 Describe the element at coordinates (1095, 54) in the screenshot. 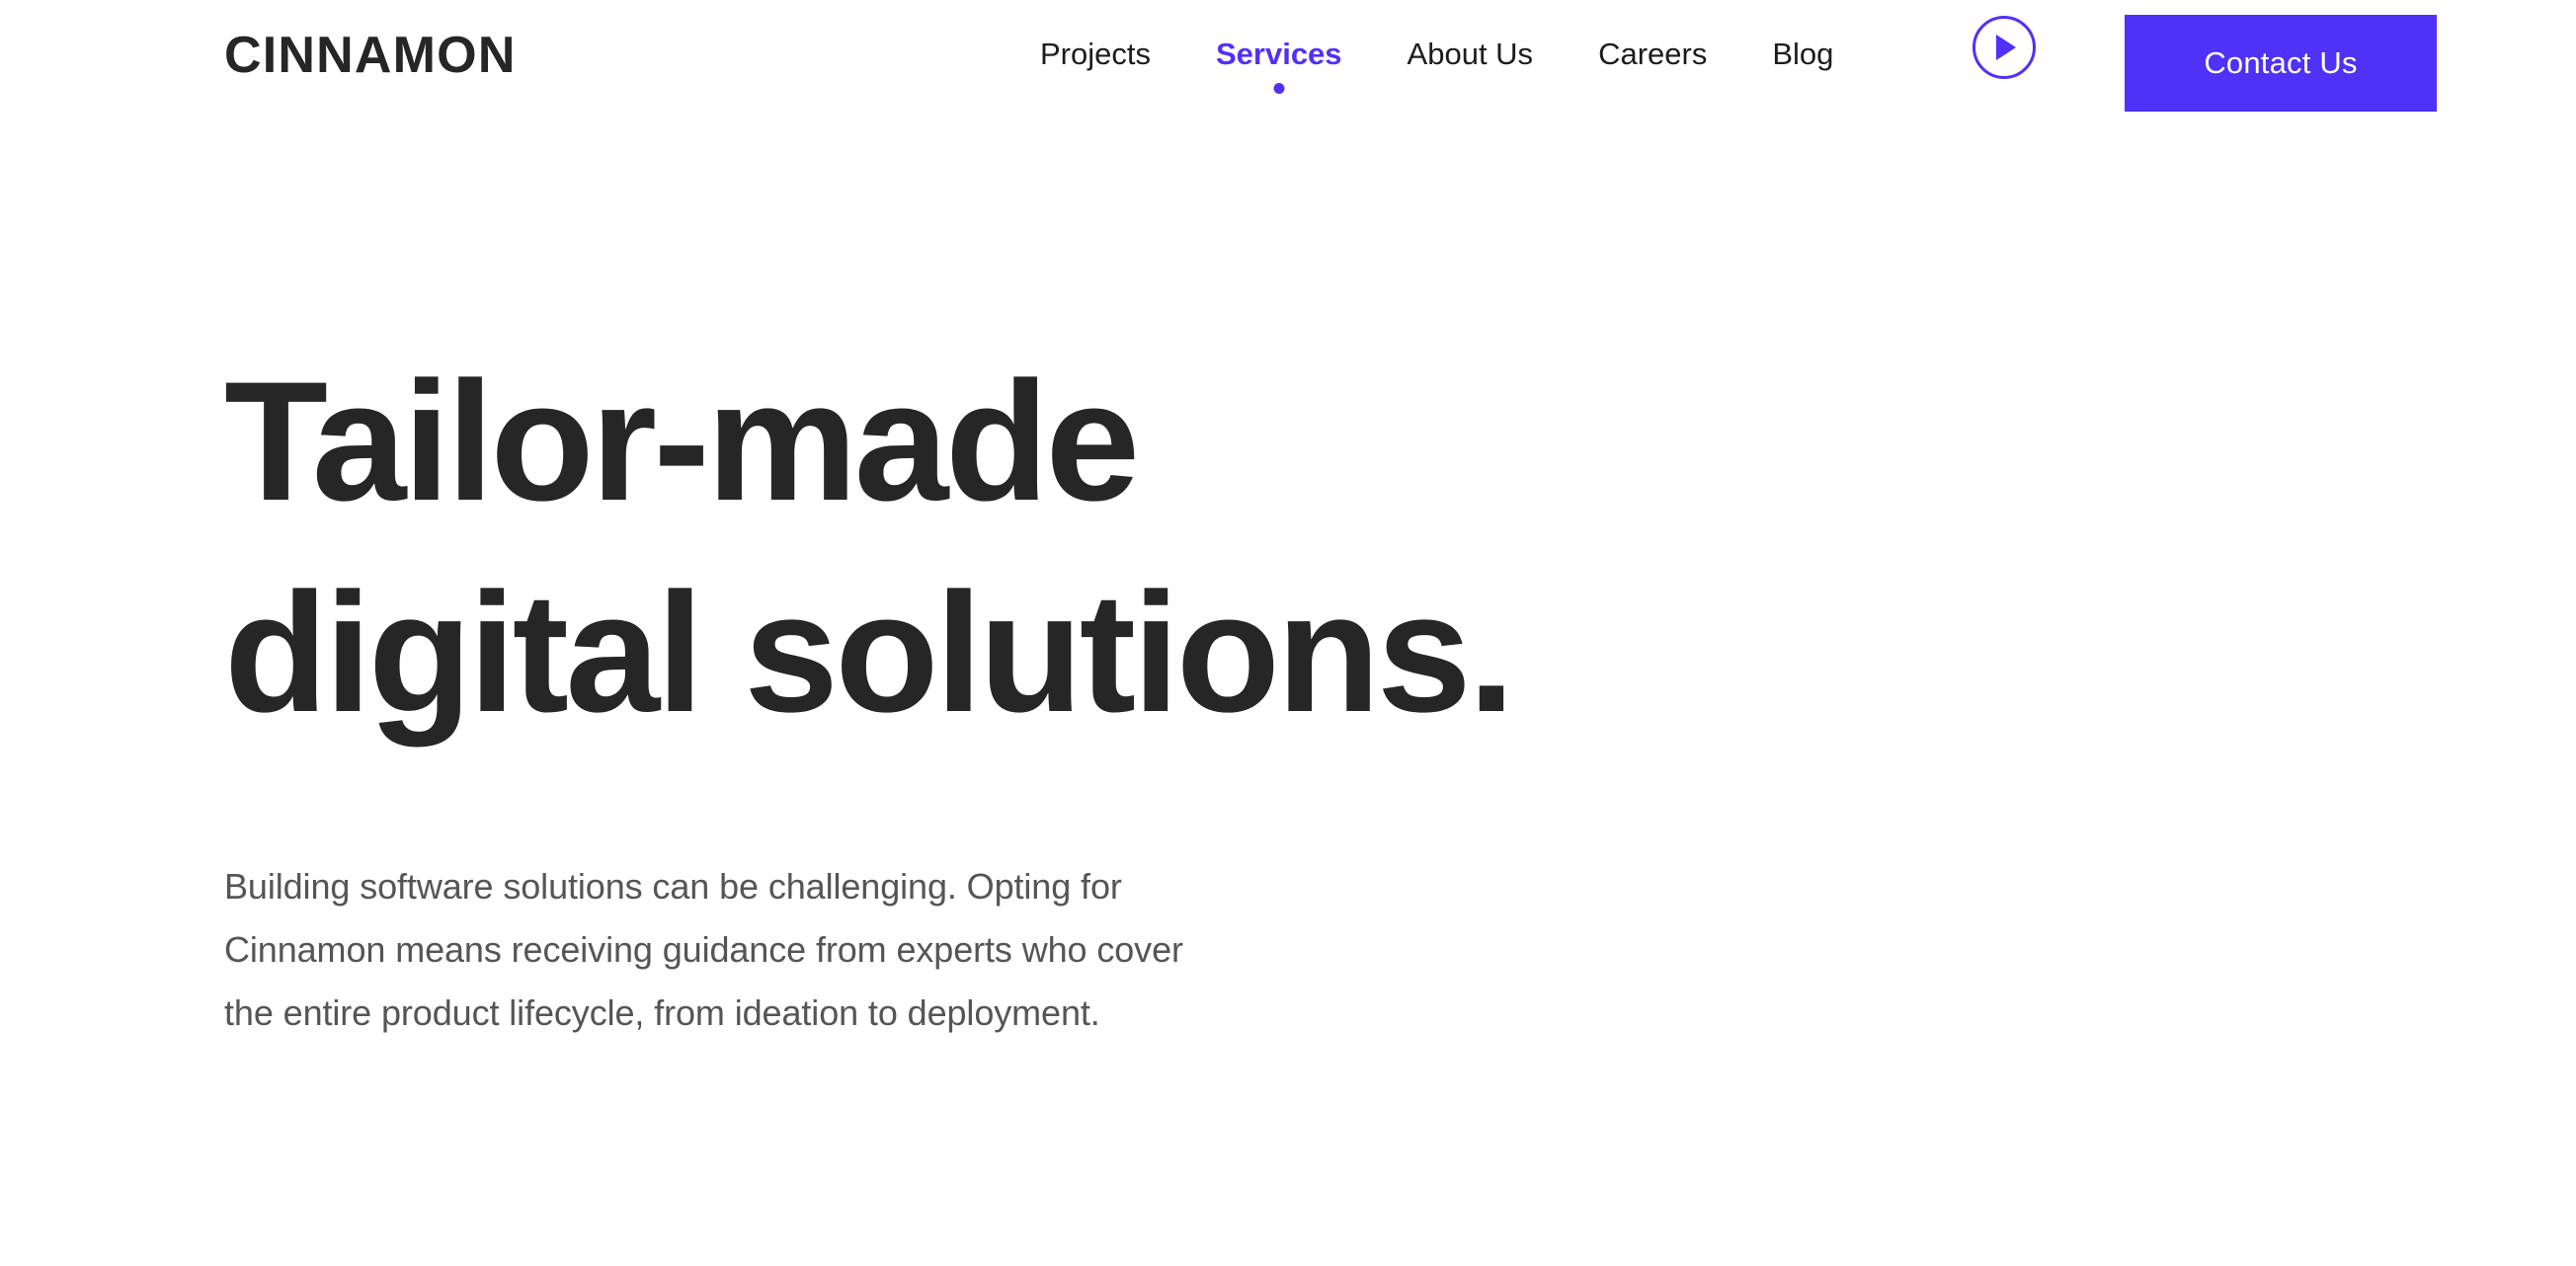

I see `nav-item-projects: Projects` at that location.